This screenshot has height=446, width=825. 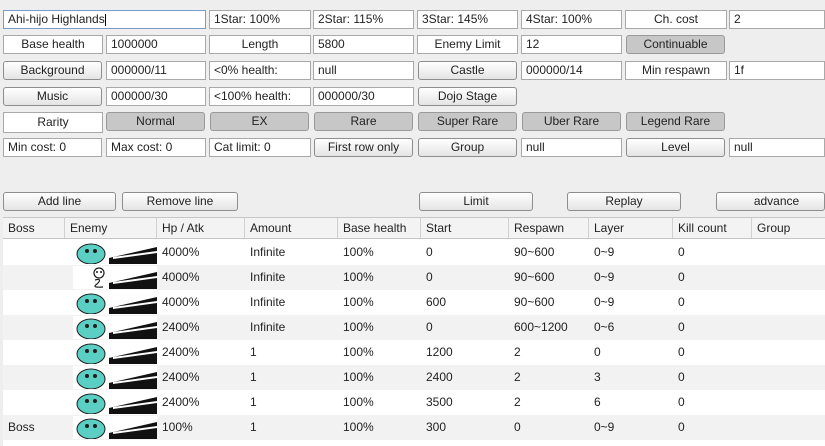 What do you see at coordinates (201, 228) in the screenshot?
I see `col-header-hp-atk: Hp / Atk` at bounding box center [201, 228].